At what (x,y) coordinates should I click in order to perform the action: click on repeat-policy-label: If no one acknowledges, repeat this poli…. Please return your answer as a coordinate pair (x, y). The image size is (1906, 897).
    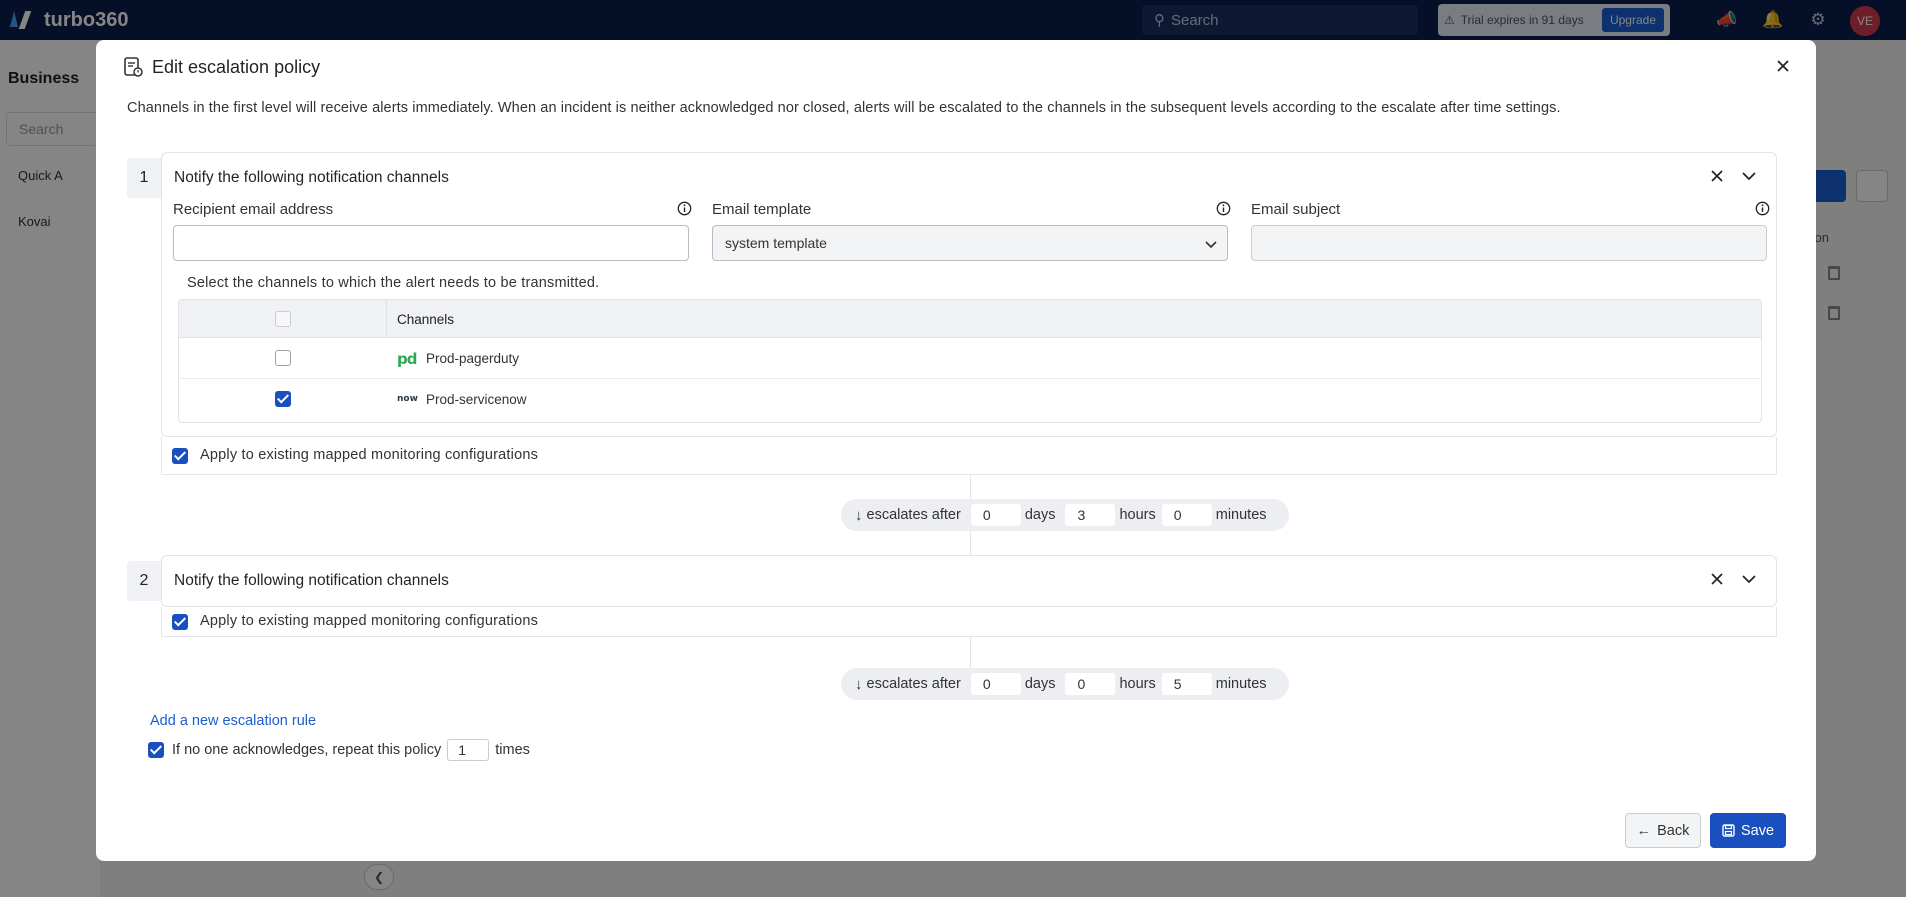
    Looking at the image, I should click on (307, 750).